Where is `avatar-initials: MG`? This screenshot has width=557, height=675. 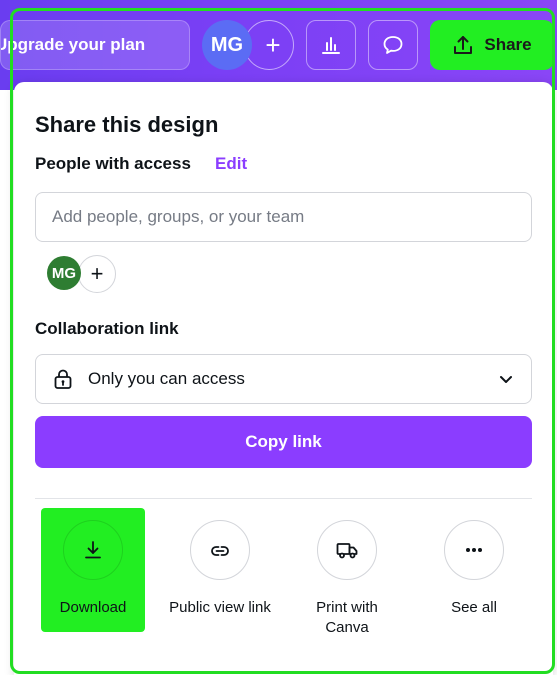
avatar-initials: MG is located at coordinates (227, 44).